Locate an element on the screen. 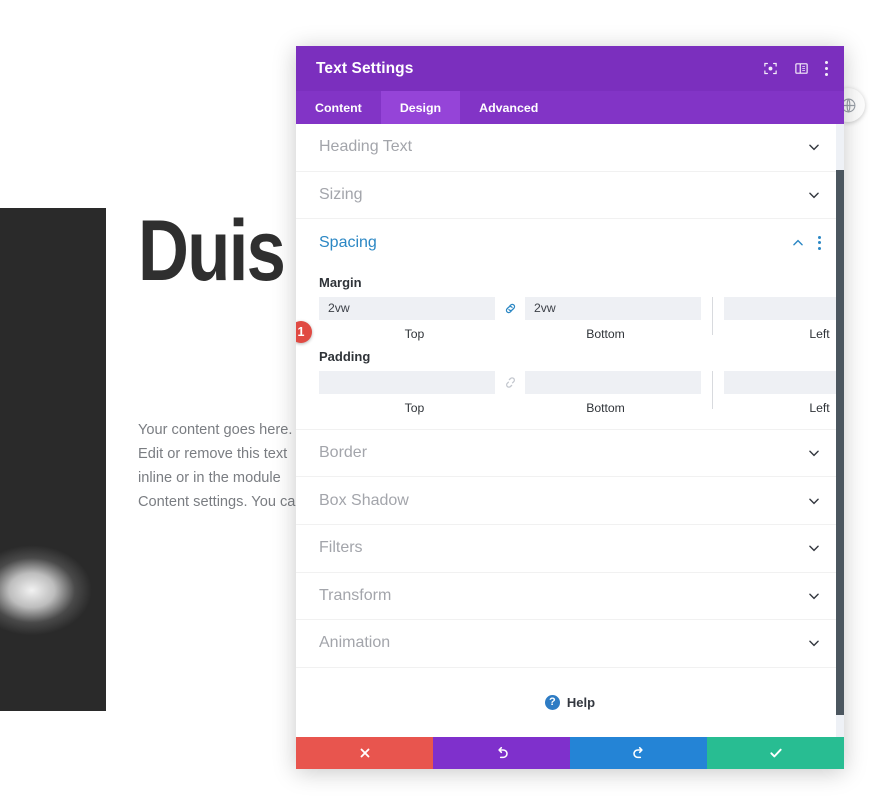  save-button is located at coordinates (775, 753).